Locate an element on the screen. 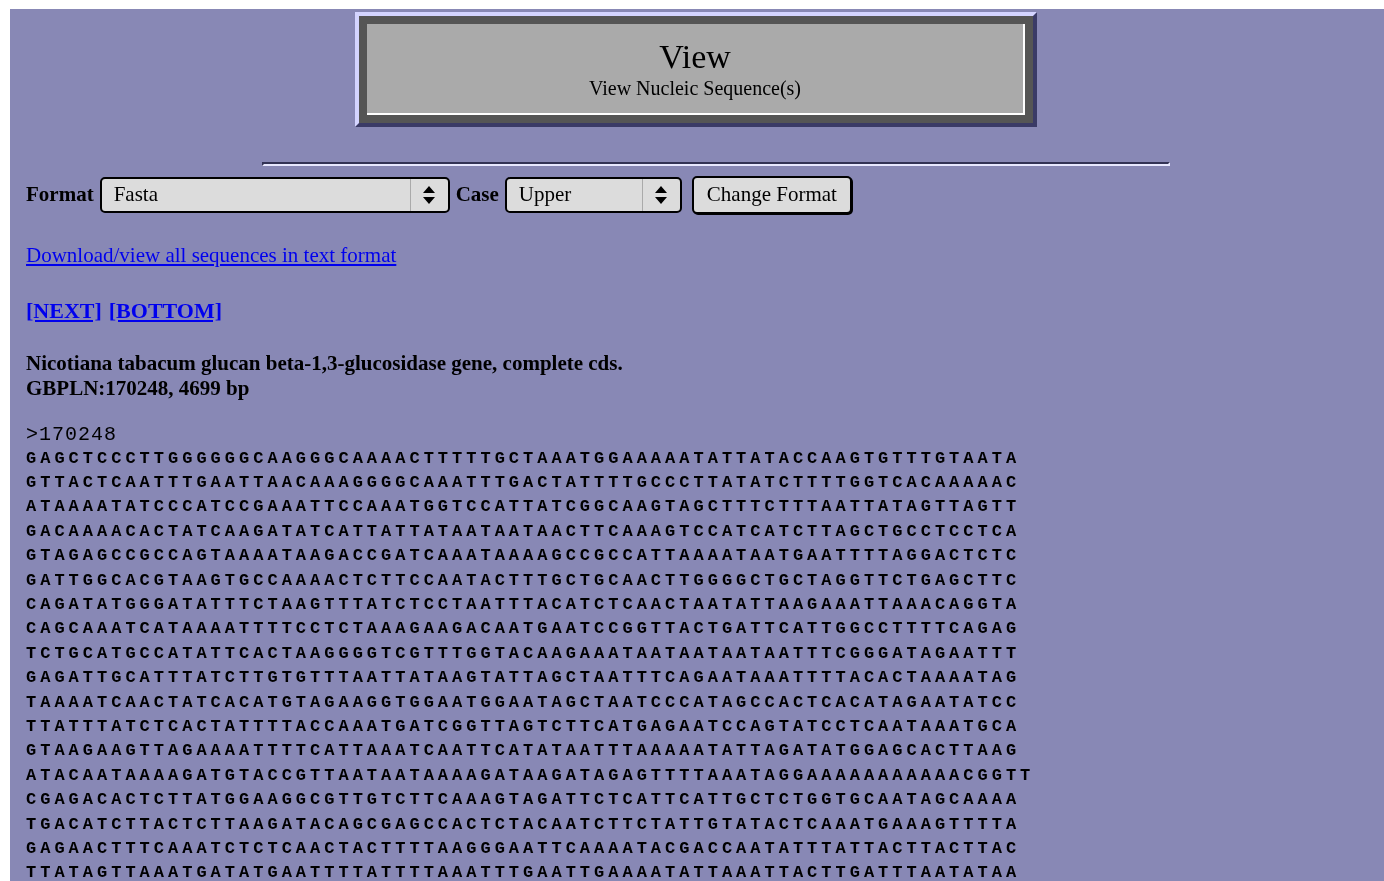 This screenshot has width=1384, height=881. sequence-line: GAGATTGCATTTATCTTGTGTTTAATTATAAGTATTAGCTAATTTCAGAATAAATTTTACACTAAAATAG is located at coordinates (524, 678).